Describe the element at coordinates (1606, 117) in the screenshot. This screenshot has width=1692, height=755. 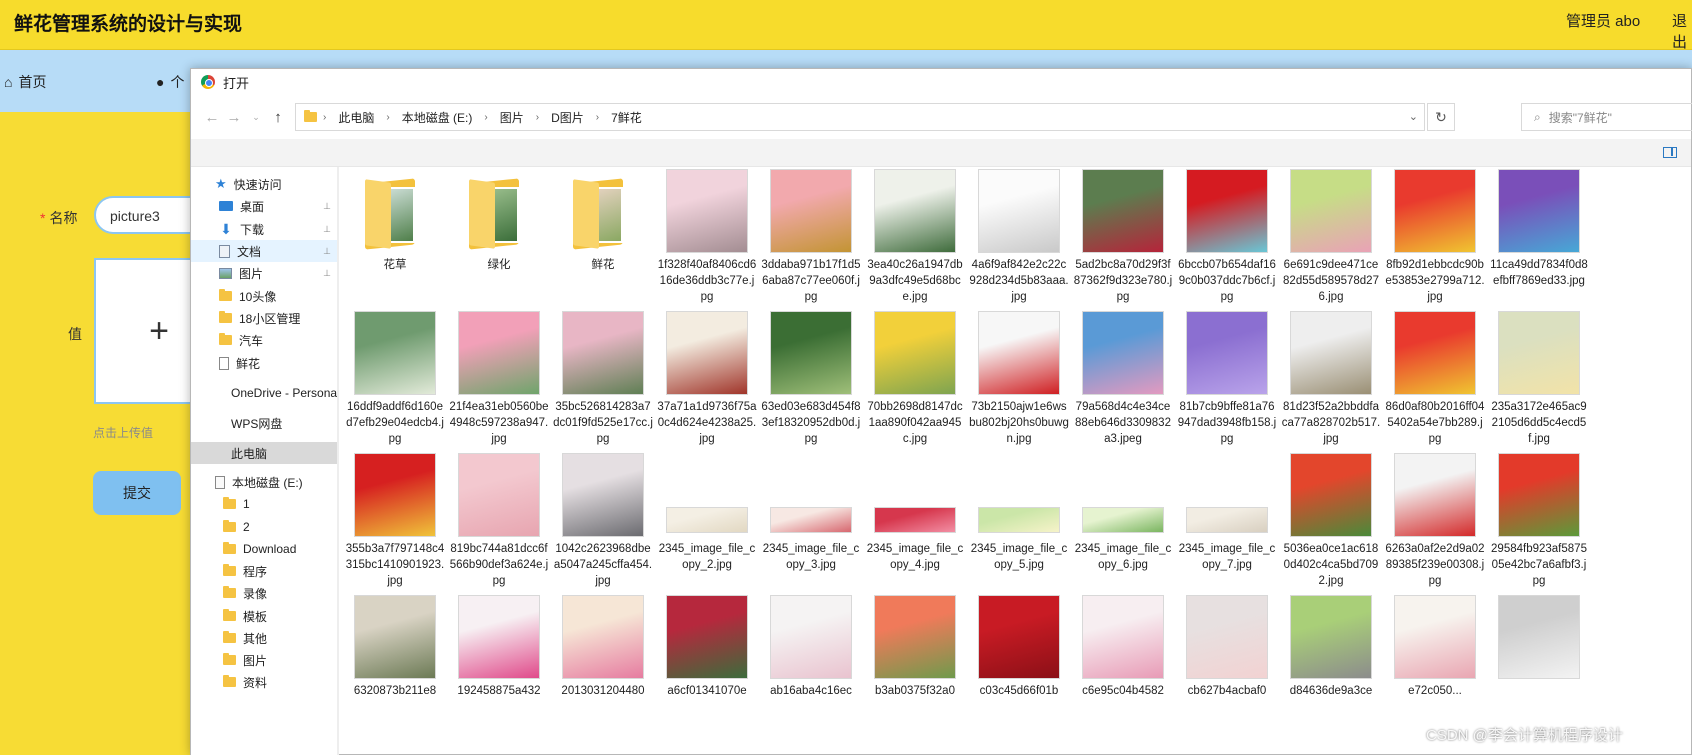
I see `search-input: ⌕ 搜索"7鲜花"` at that location.